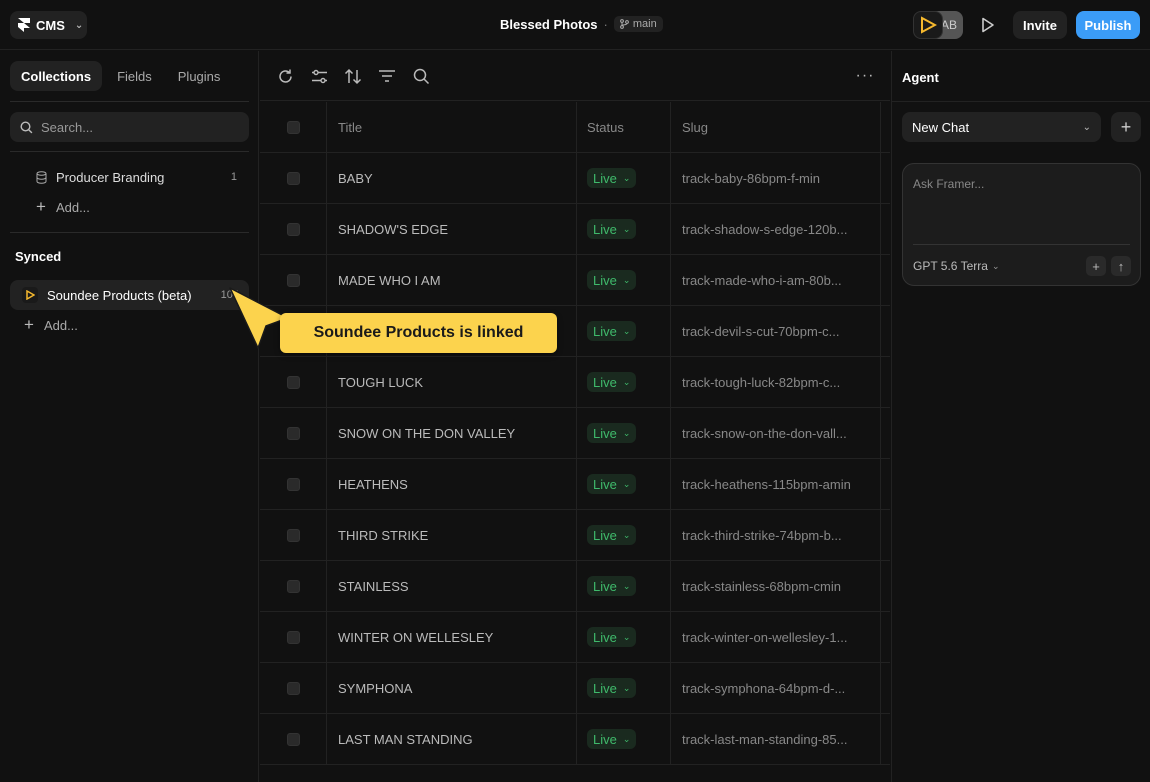 This screenshot has height=782, width=1150. Describe the element at coordinates (285, 76) in the screenshot. I see `refresh-button` at that location.